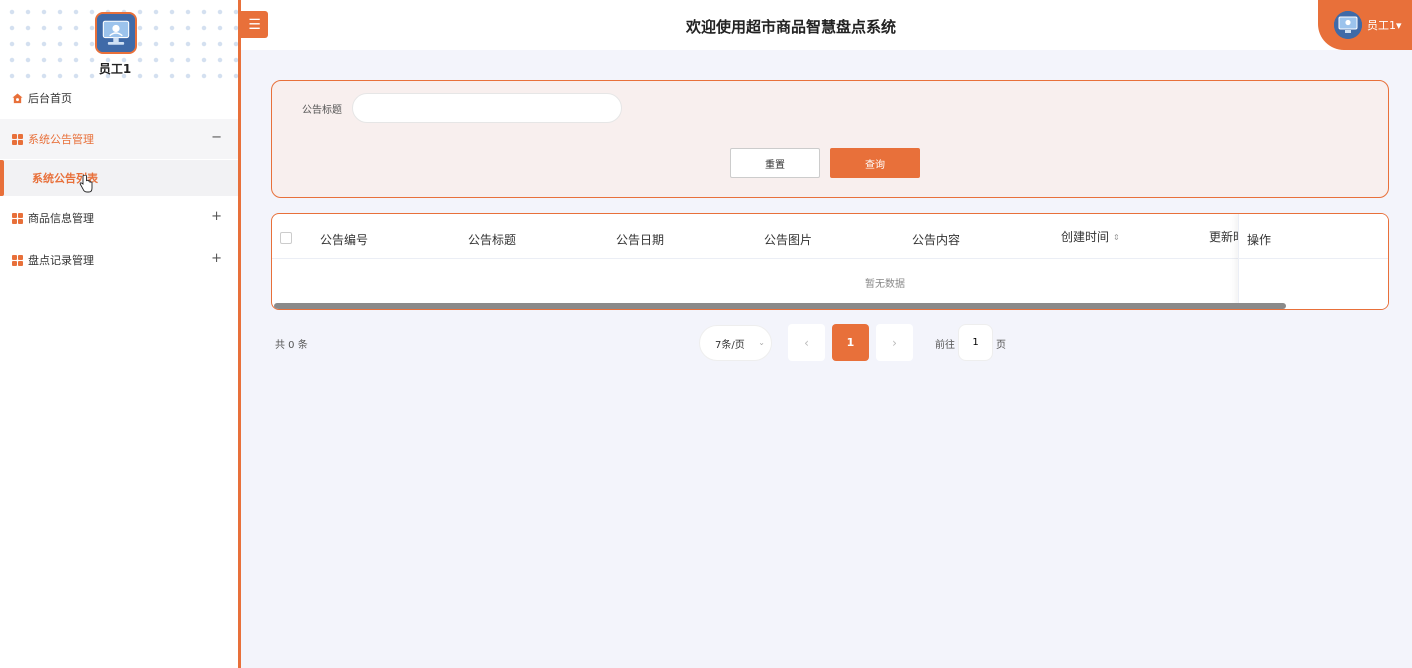 The width and height of the screenshot is (1412, 668). I want to click on sidebar-profile: 员工1, so click(119, 40).